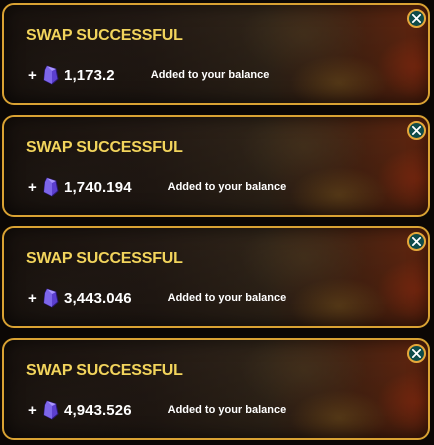 The height and width of the screenshot is (445, 434). What do you see at coordinates (157, 298) in the screenshot?
I see `balance-row: + 3,443.046 Added to your balance` at bounding box center [157, 298].